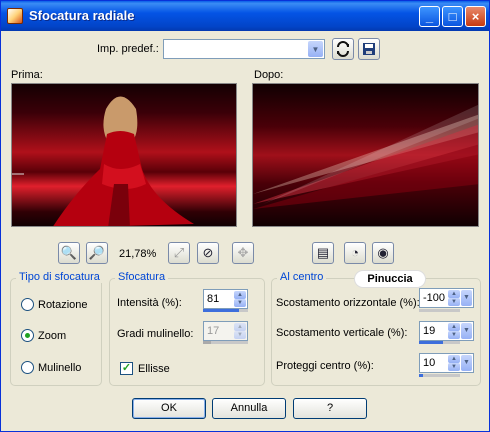 The height and width of the screenshot is (432, 490). I want to click on radio-rotation, so click(27, 304).